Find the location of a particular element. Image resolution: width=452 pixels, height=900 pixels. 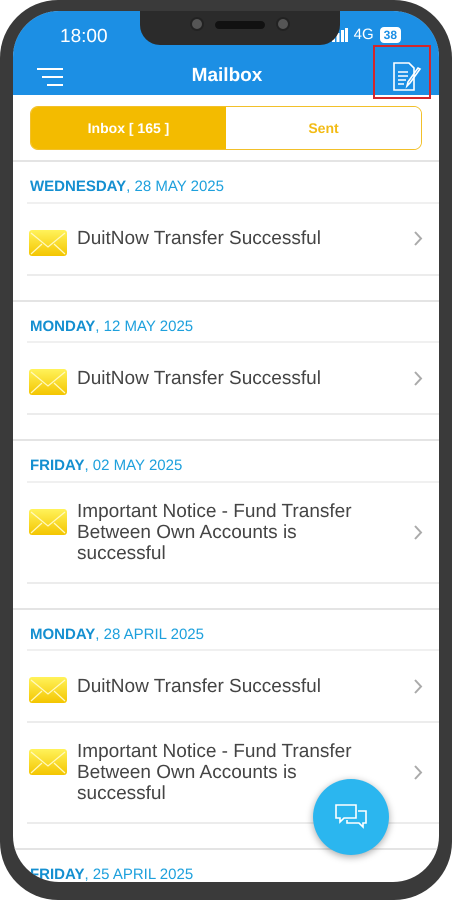

chat-icon is located at coordinates (351, 817).